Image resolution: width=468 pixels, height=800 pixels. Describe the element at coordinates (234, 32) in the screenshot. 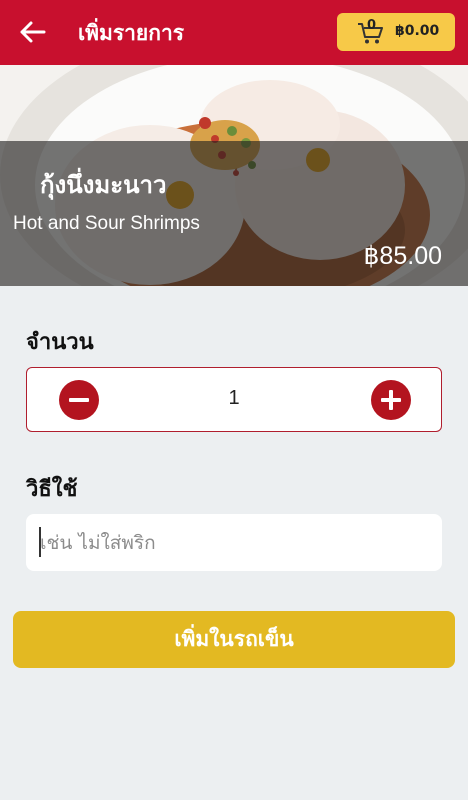

I see `app-bar: เพิ่มรายการ 0 ฿0.00` at that location.